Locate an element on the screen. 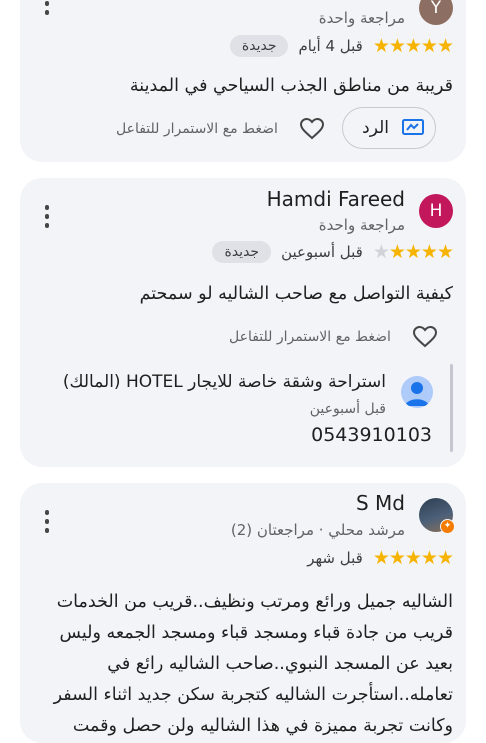 This screenshot has width=486, height=743. rating-row: ★★★★★ قبل أسبوعين جديدة is located at coordinates (333, 252).